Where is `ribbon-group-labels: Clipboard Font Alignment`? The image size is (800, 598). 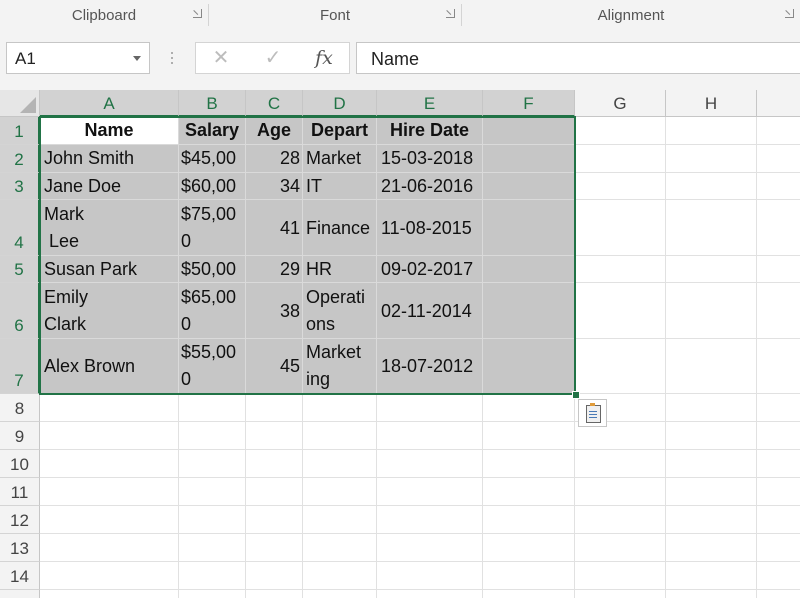 ribbon-group-labels: Clipboard Font Alignment is located at coordinates (400, 15).